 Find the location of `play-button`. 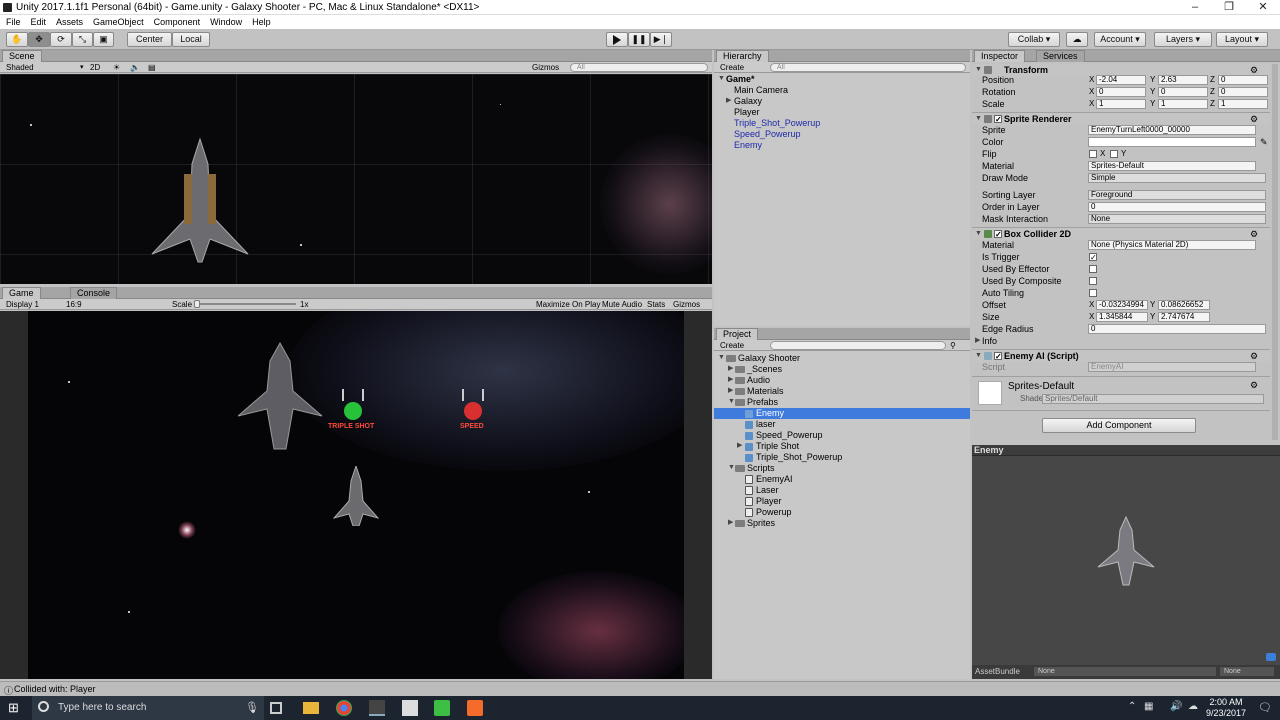

play-button is located at coordinates (617, 39).